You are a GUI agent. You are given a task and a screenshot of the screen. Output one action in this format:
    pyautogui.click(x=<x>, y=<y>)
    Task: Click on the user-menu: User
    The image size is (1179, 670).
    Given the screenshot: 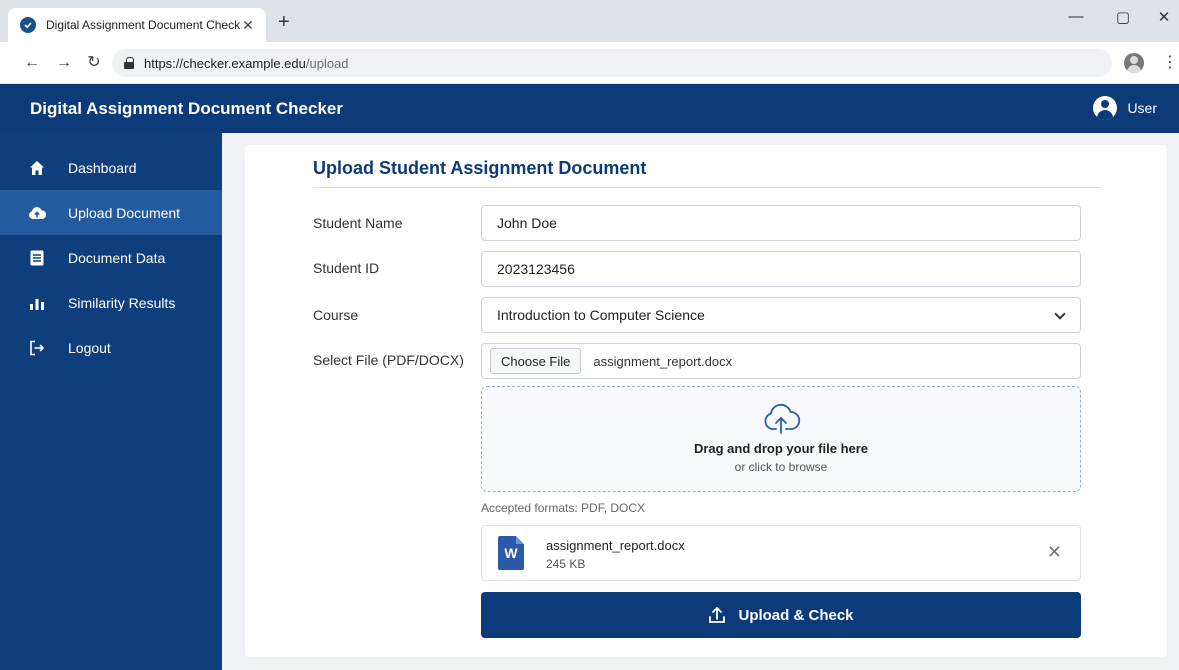 What is the action you would take?
    pyautogui.click(x=1125, y=108)
    